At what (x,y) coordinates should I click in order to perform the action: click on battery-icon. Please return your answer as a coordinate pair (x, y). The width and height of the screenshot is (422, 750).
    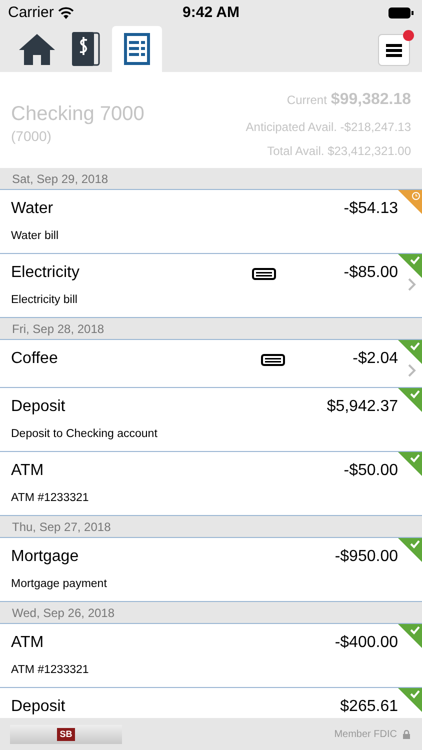
    Looking at the image, I should click on (401, 13).